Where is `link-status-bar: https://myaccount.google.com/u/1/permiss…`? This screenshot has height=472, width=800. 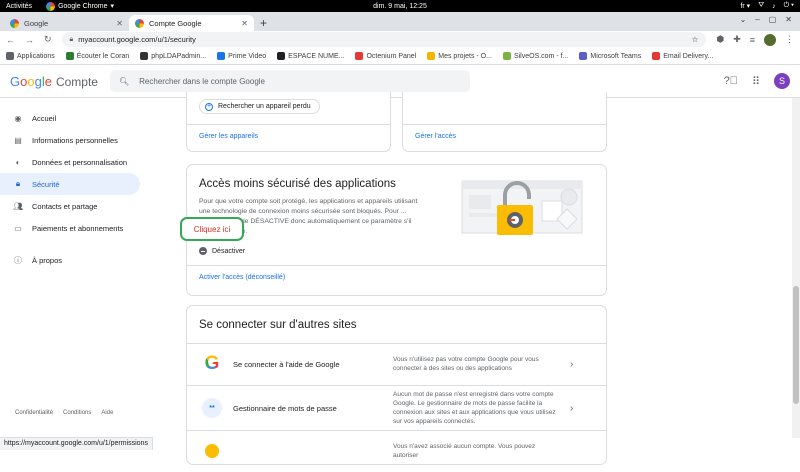 link-status-bar: https://myaccount.google.com/u/1/permiss… is located at coordinates (76, 443).